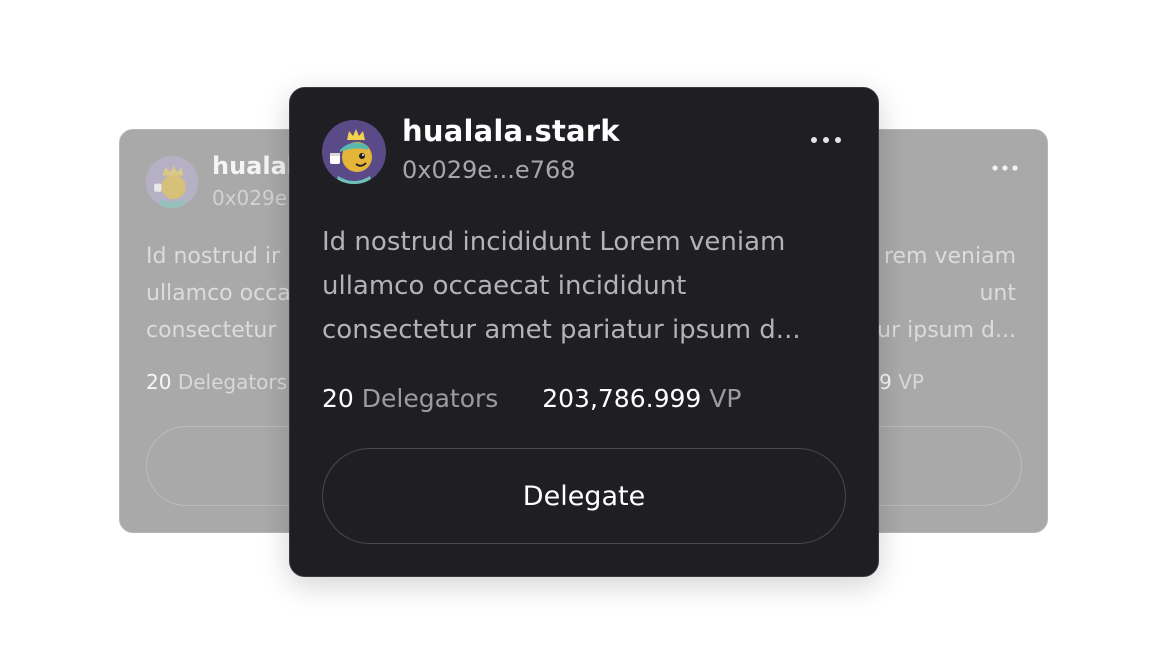  I want to click on delegators-count: 20, so click(338, 398).